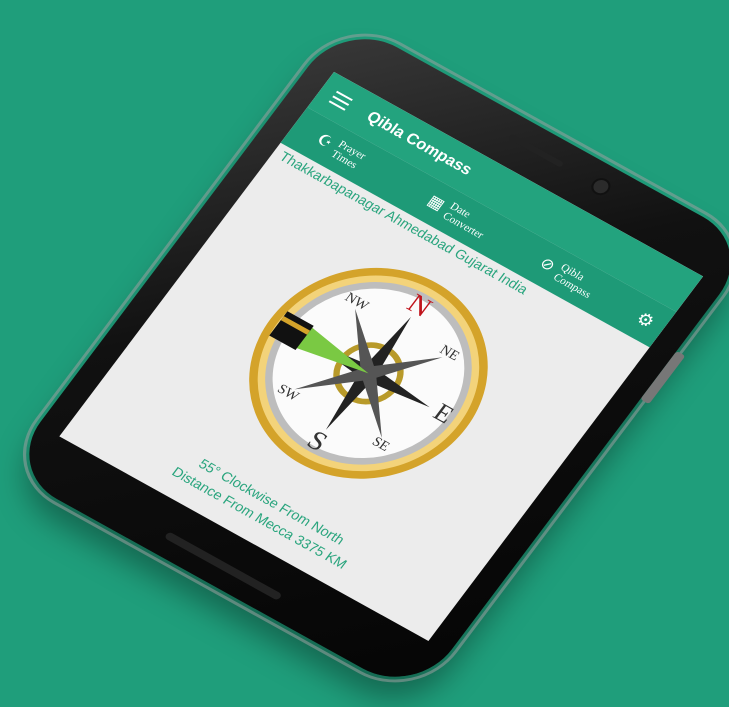  What do you see at coordinates (436, 203) in the screenshot?
I see `calendar-icon: ▦` at bounding box center [436, 203].